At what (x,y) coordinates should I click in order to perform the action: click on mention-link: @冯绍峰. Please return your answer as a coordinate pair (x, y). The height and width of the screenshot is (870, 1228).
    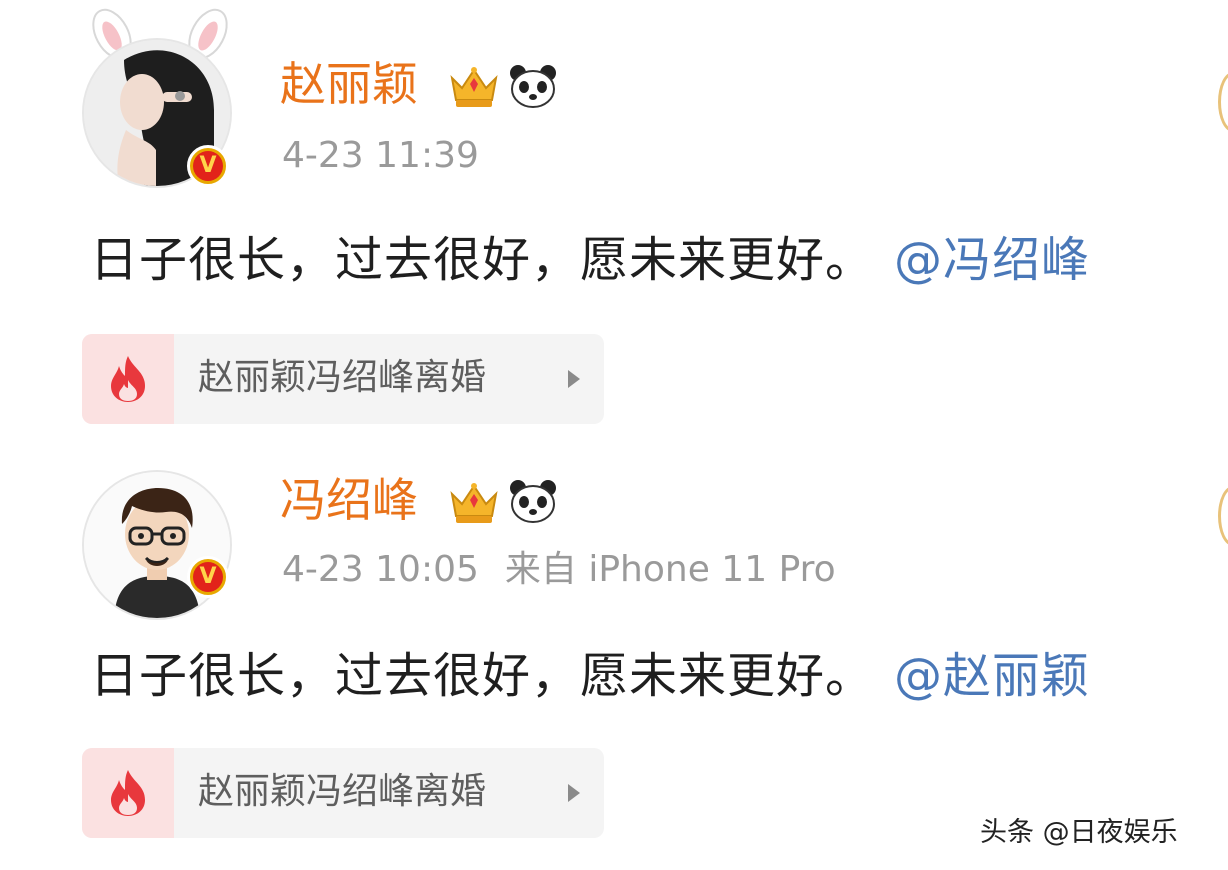
    Looking at the image, I should click on (992, 260).